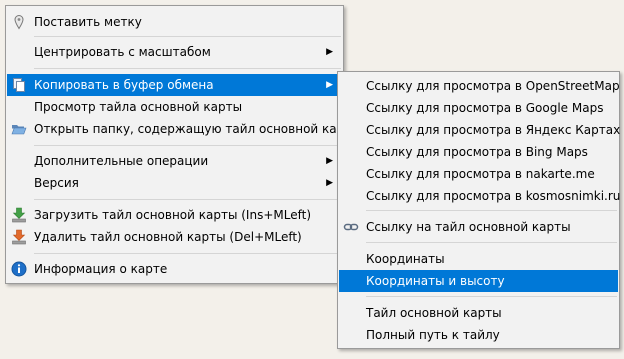 The height and width of the screenshot is (359, 624). Describe the element at coordinates (138, 107) in the screenshot. I see `menu-item-label: Просмотр тайла основной карты` at that location.